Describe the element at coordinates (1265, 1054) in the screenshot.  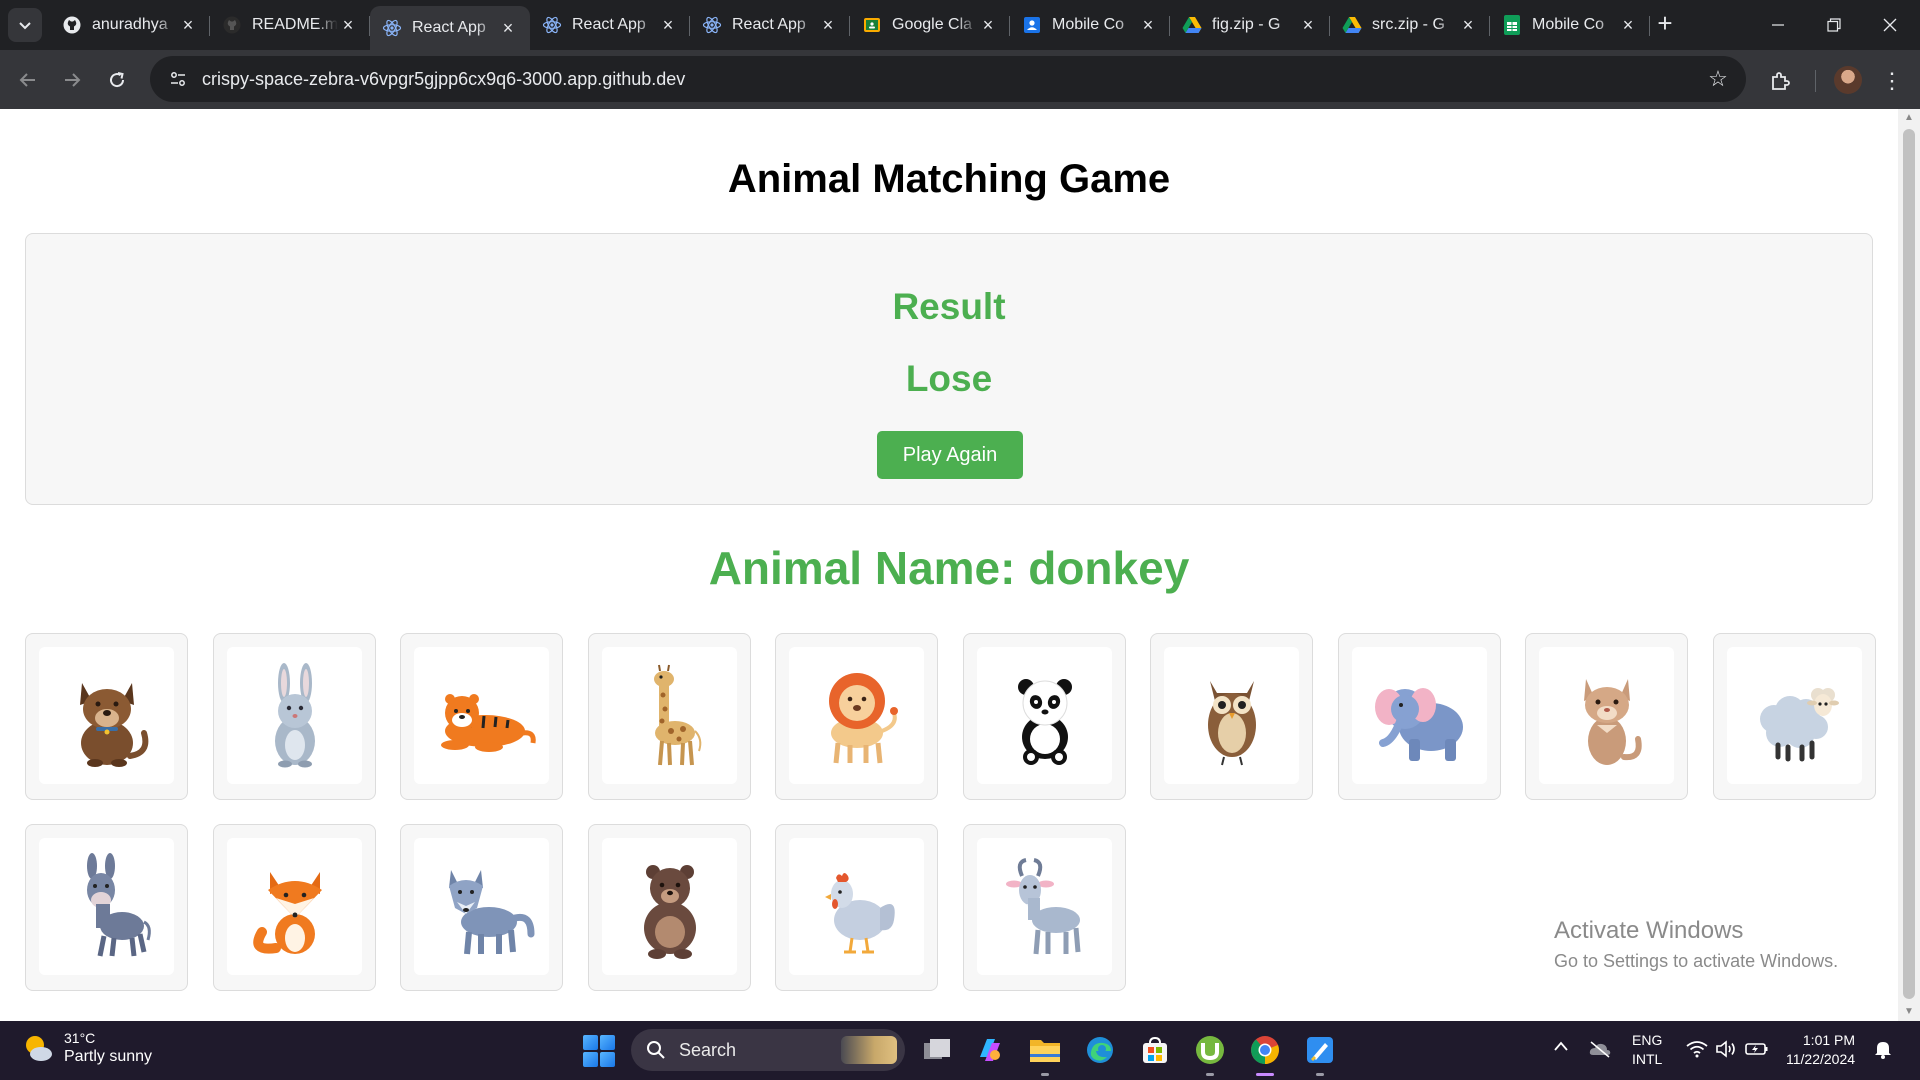
I see `taskbar-chrome` at that location.